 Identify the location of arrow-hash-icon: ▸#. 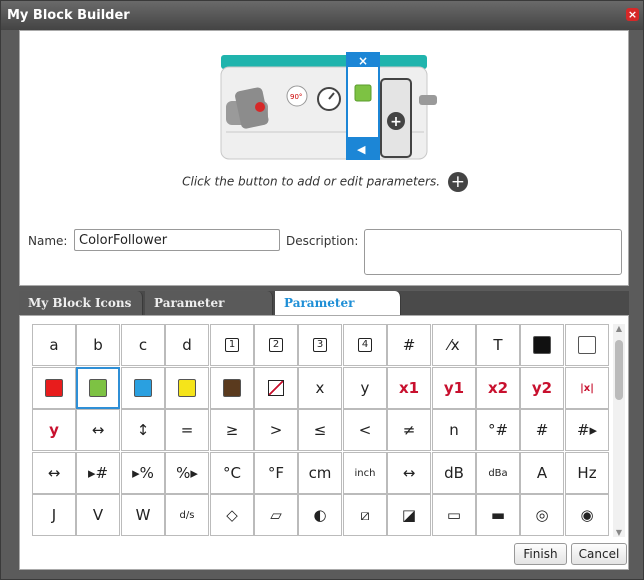
(98, 473).